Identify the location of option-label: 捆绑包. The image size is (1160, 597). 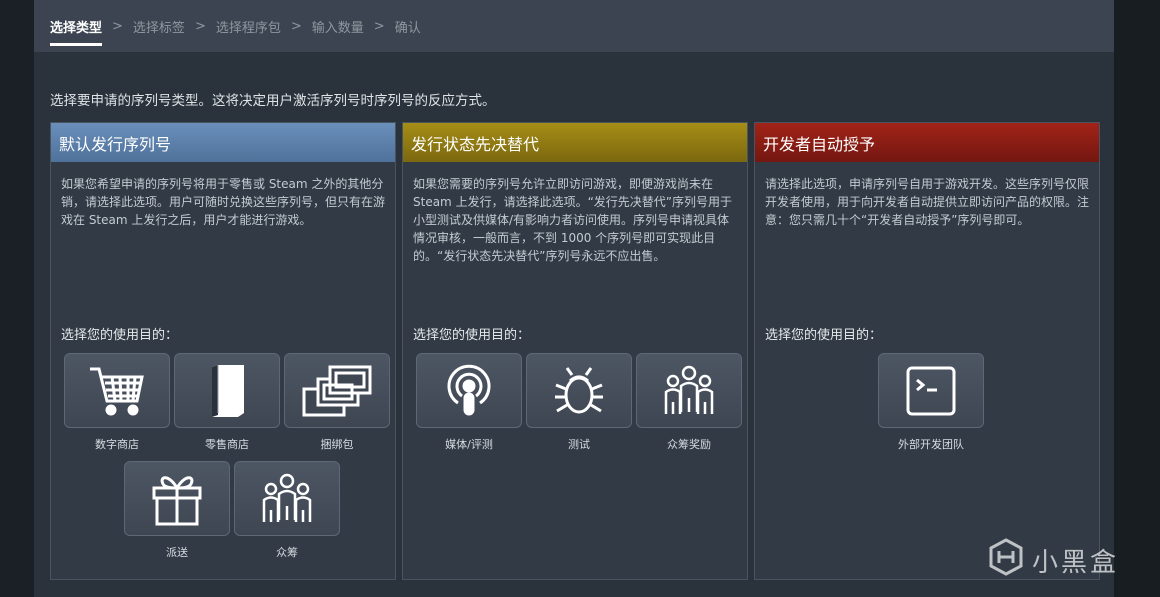
(337, 444).